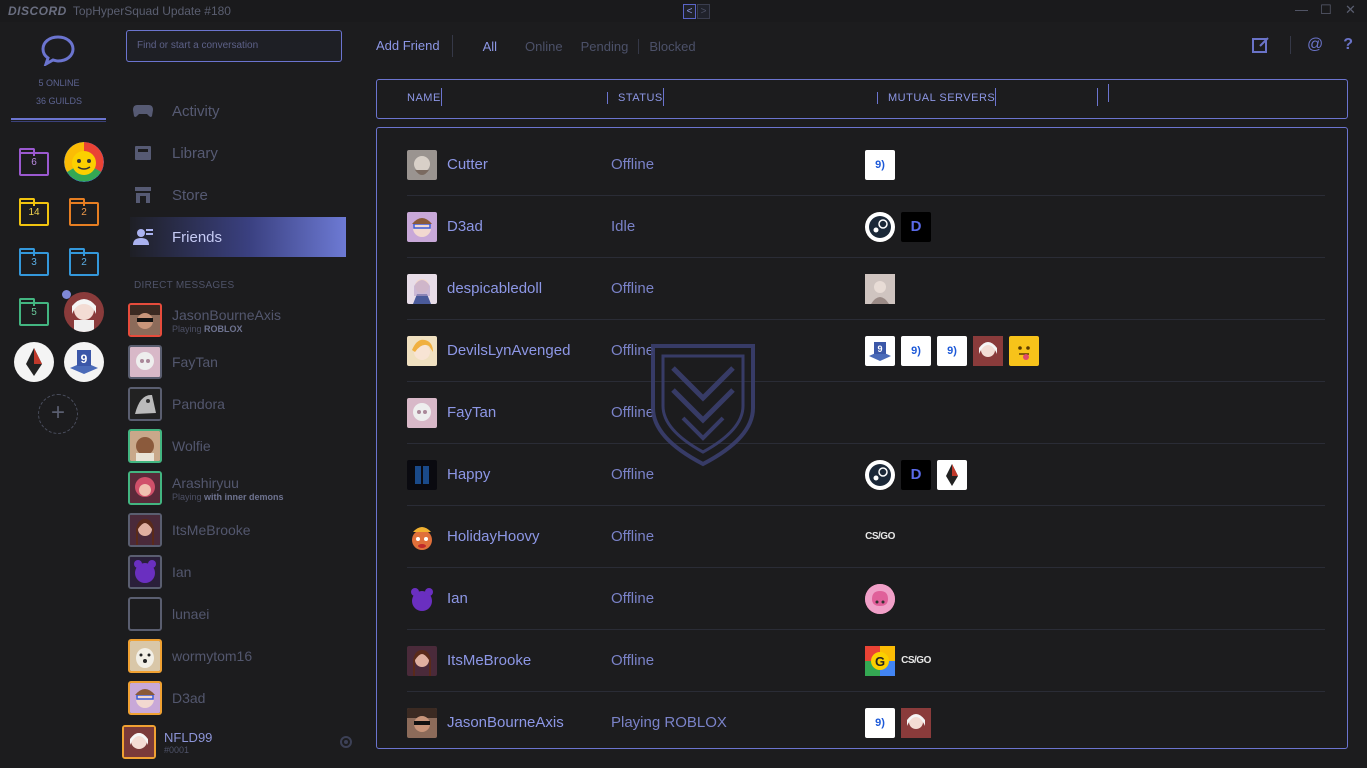 The width and height of the screenshot is (1367, 768). I want to click on friend-row: ItsMeBrooke Offline G CS/GO, so click(866, 661).